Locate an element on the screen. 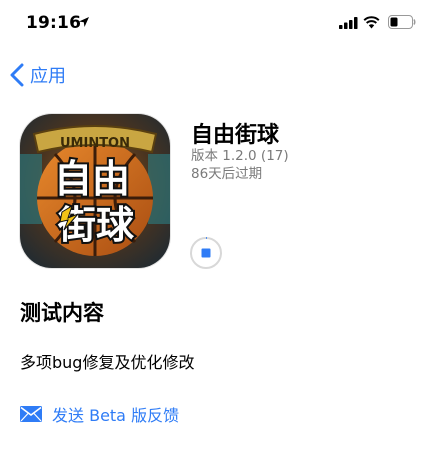 This screenshot has height=473, width=431. app-icon: UMINTON 自由 街球 is located at coordinates (95, 191).